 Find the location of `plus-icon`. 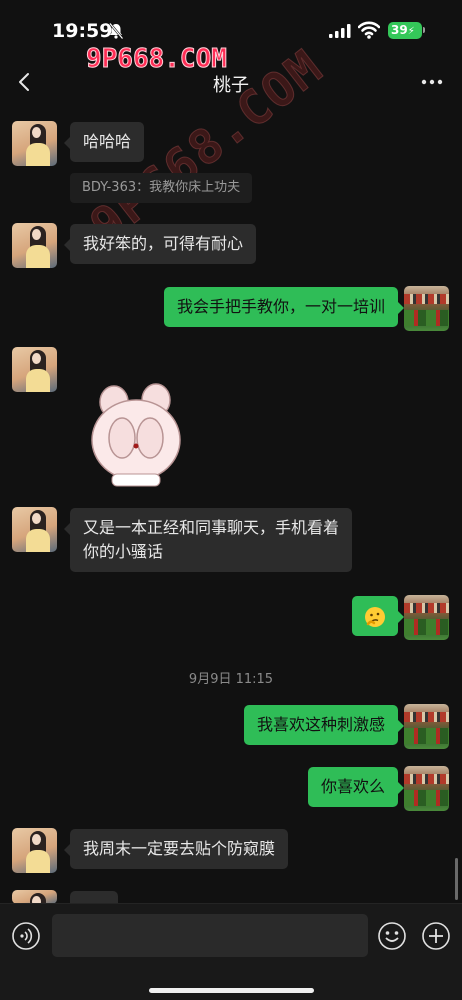

plus-icon is located at coordinates (436, 936).